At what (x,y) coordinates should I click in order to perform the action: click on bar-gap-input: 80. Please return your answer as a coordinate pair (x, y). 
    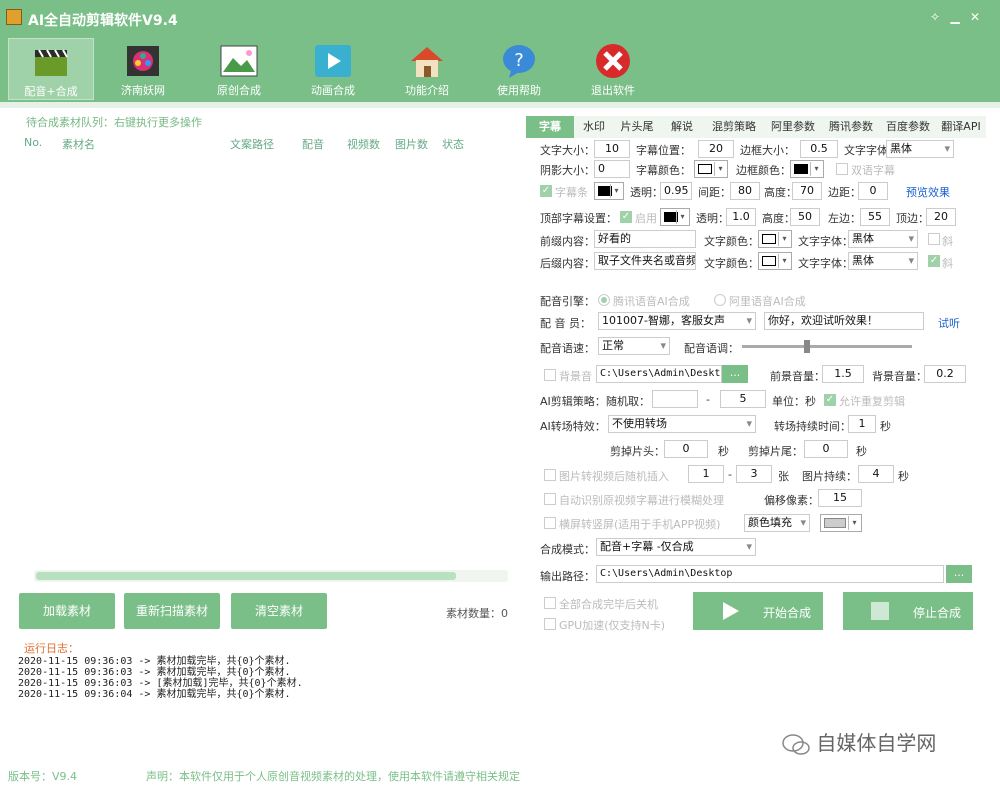
    Looking at the image, I should click on (745, 191).